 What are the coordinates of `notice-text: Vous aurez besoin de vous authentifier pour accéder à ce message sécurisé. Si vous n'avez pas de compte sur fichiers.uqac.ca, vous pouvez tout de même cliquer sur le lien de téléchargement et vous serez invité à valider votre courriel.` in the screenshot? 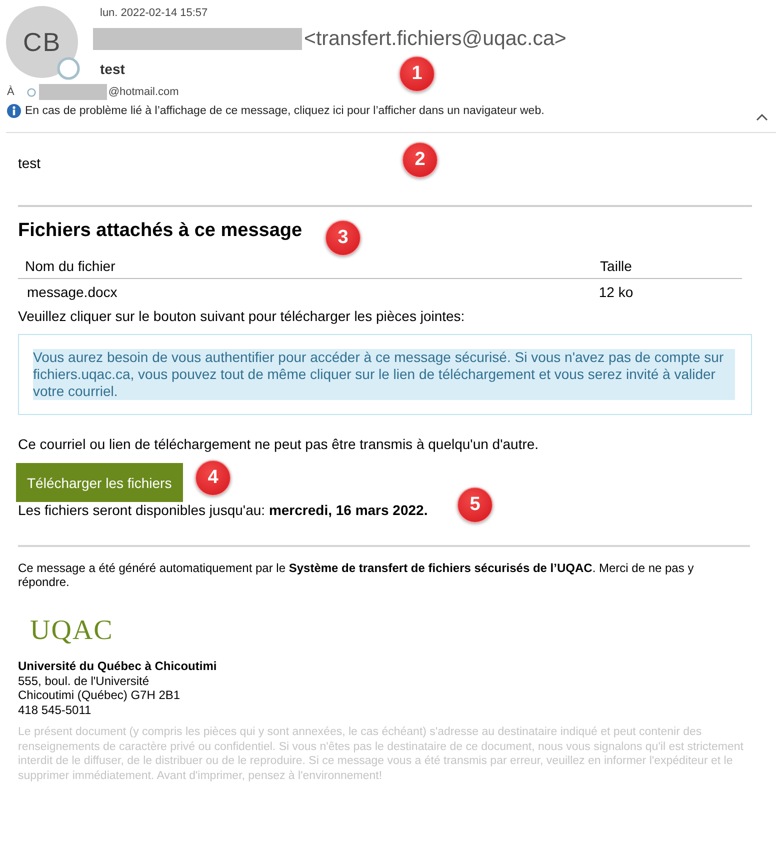 It's located at (384, 374).